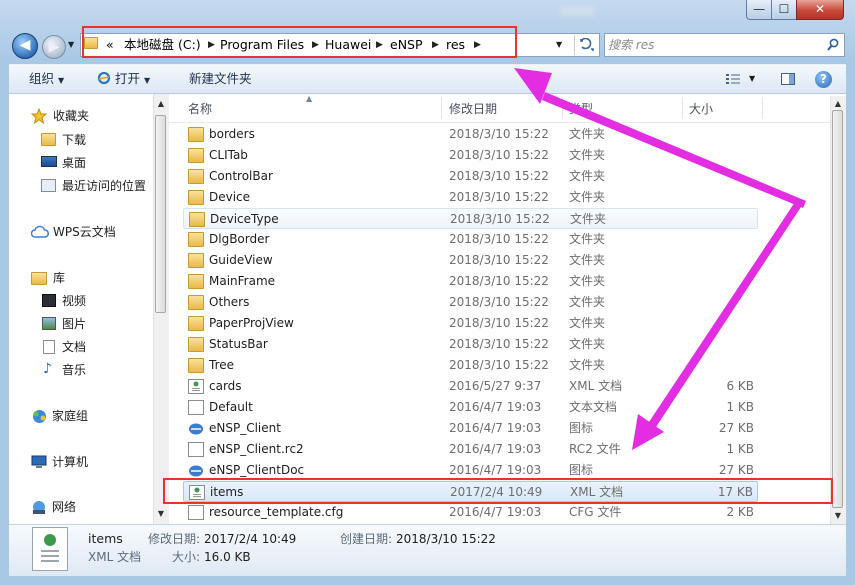 The height and width of the screenshot is (585, 855). I want to click on document-icon, so click(49, 347).